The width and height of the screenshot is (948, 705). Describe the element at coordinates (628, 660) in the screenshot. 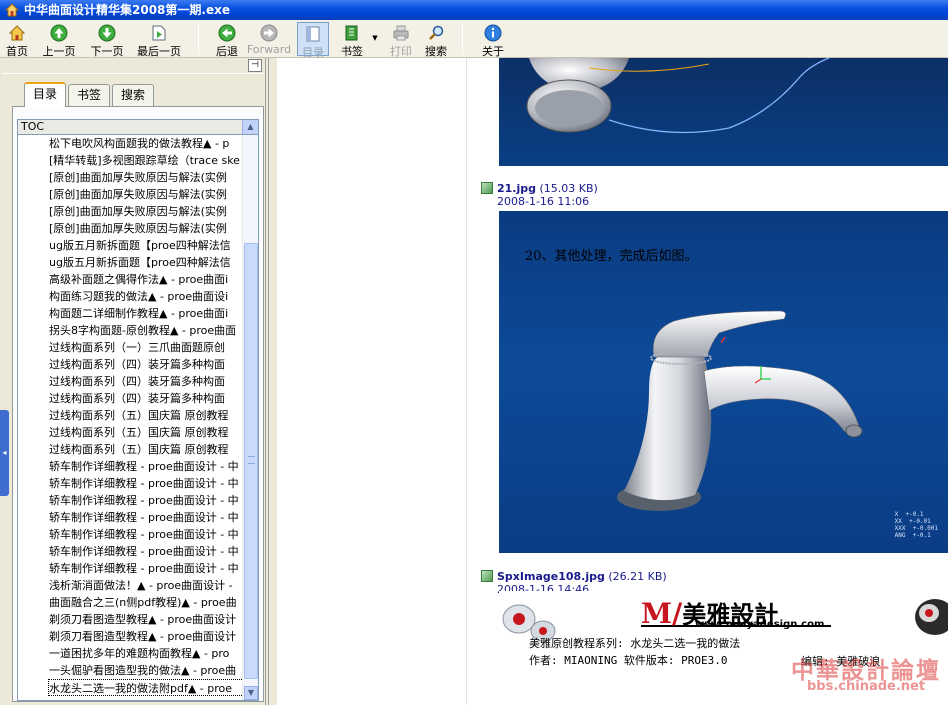

I see `tutorial-author: 作者: MIAONING 软件版本: PROE3.0` at that location.